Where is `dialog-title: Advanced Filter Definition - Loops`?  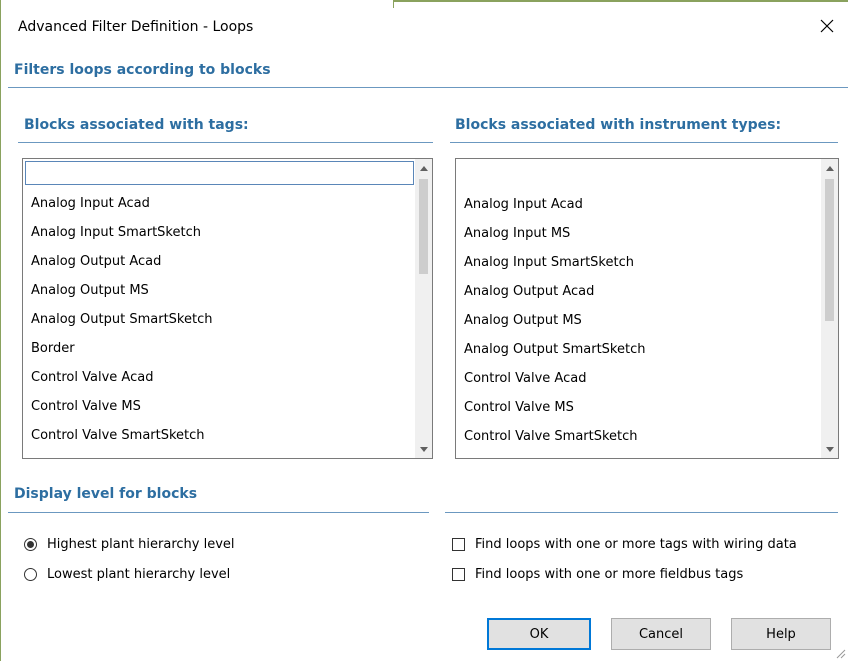
dialog-title: Advanced Filter Definition - Loops is located at coordinates (136, 27).